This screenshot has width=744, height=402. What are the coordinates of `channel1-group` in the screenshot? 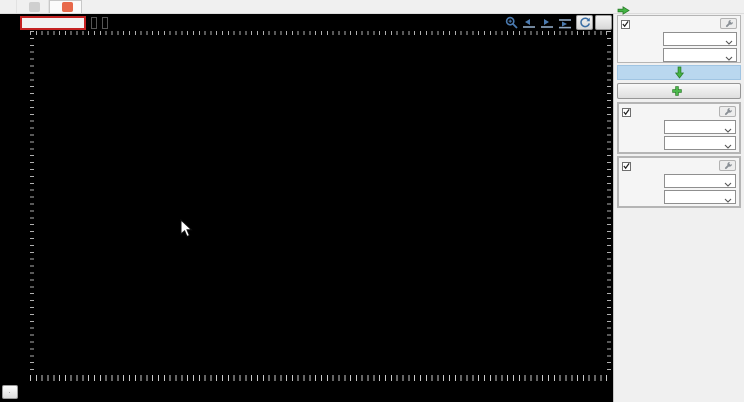 It's located at (679, 128).